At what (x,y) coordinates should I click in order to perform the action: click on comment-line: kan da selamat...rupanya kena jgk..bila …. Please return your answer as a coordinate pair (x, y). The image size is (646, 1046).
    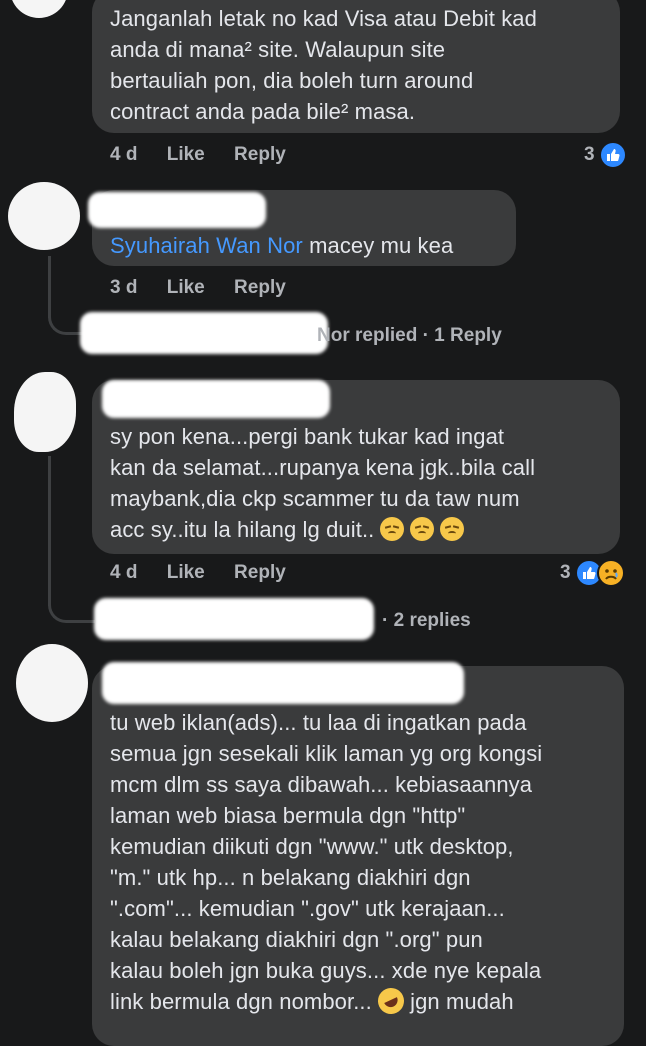
    Looking at the image, I should click on (323, 467).